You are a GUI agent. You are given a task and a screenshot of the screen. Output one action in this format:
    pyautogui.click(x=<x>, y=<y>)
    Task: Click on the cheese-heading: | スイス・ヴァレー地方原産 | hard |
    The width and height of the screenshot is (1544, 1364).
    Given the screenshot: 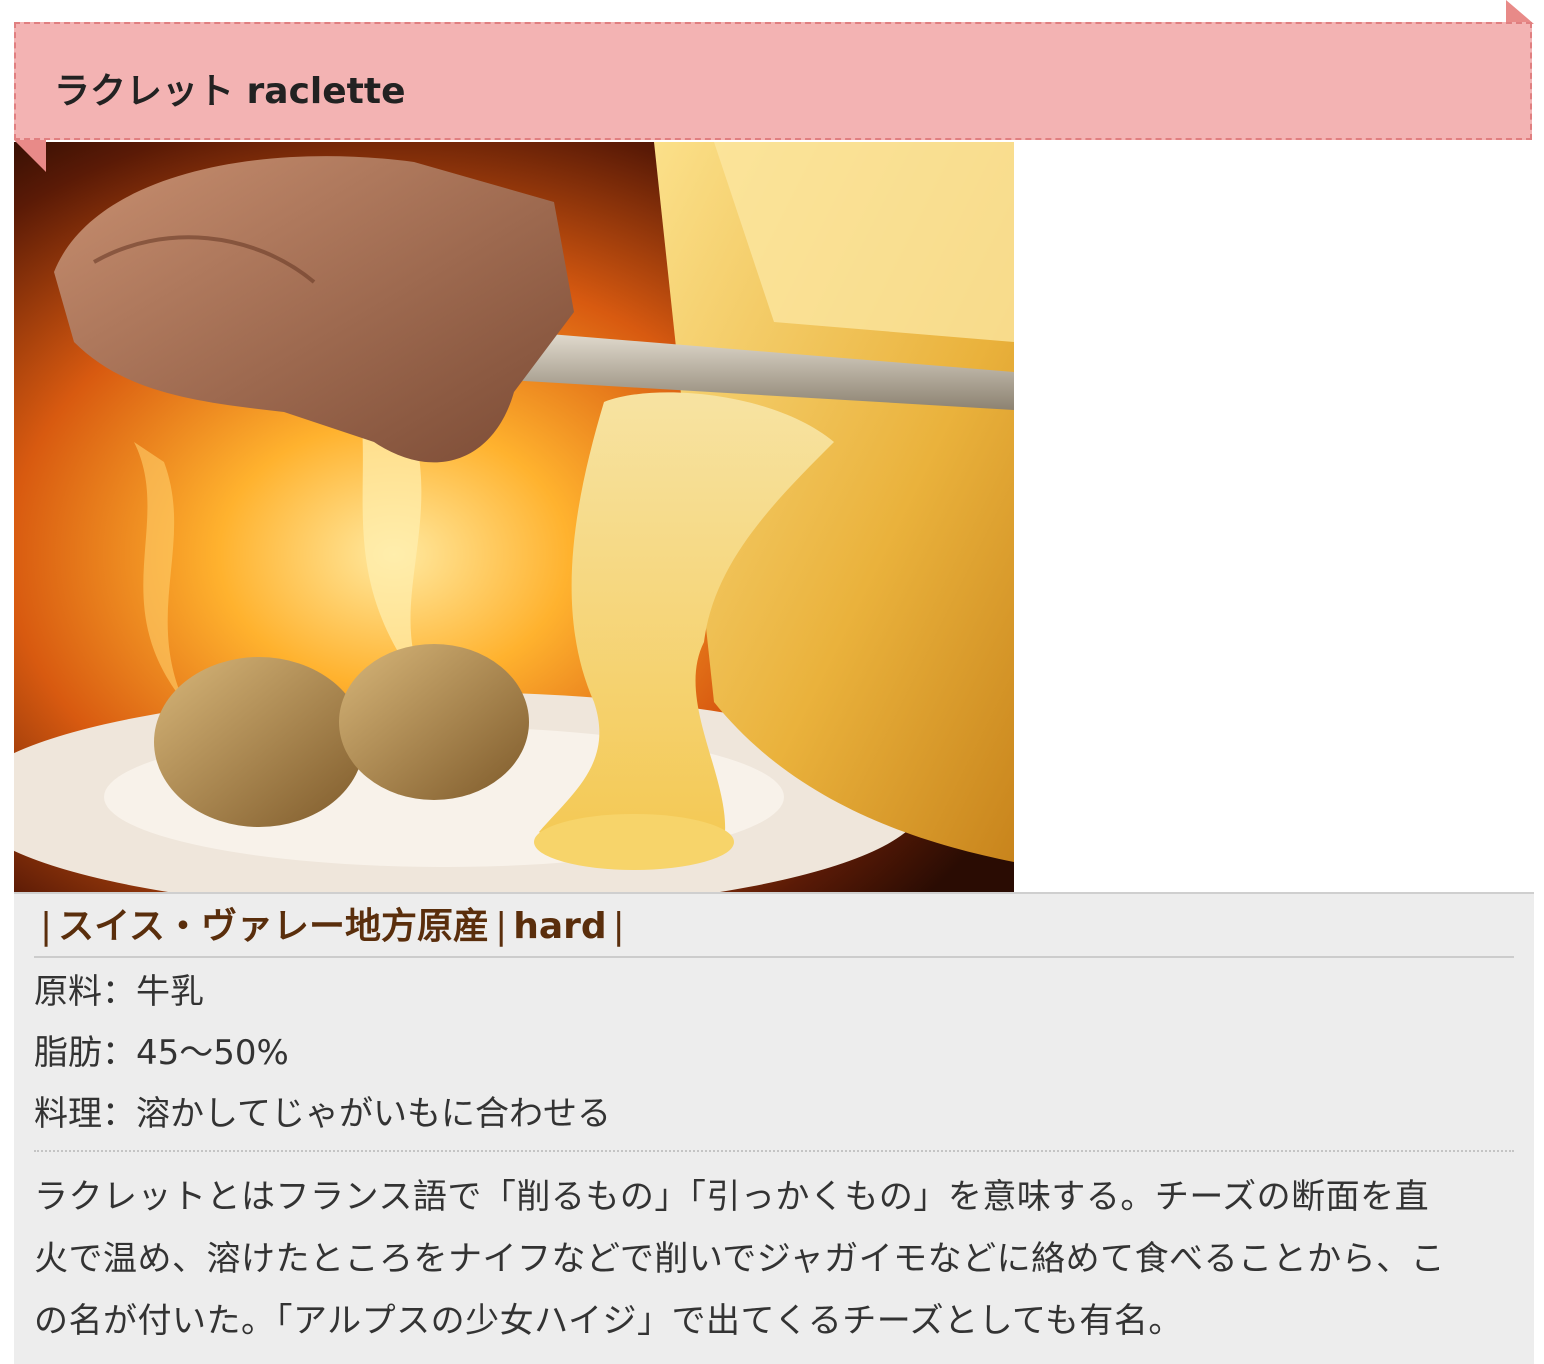 What is the action you would take?
    pyautogui.click(x=774, y=931)
    